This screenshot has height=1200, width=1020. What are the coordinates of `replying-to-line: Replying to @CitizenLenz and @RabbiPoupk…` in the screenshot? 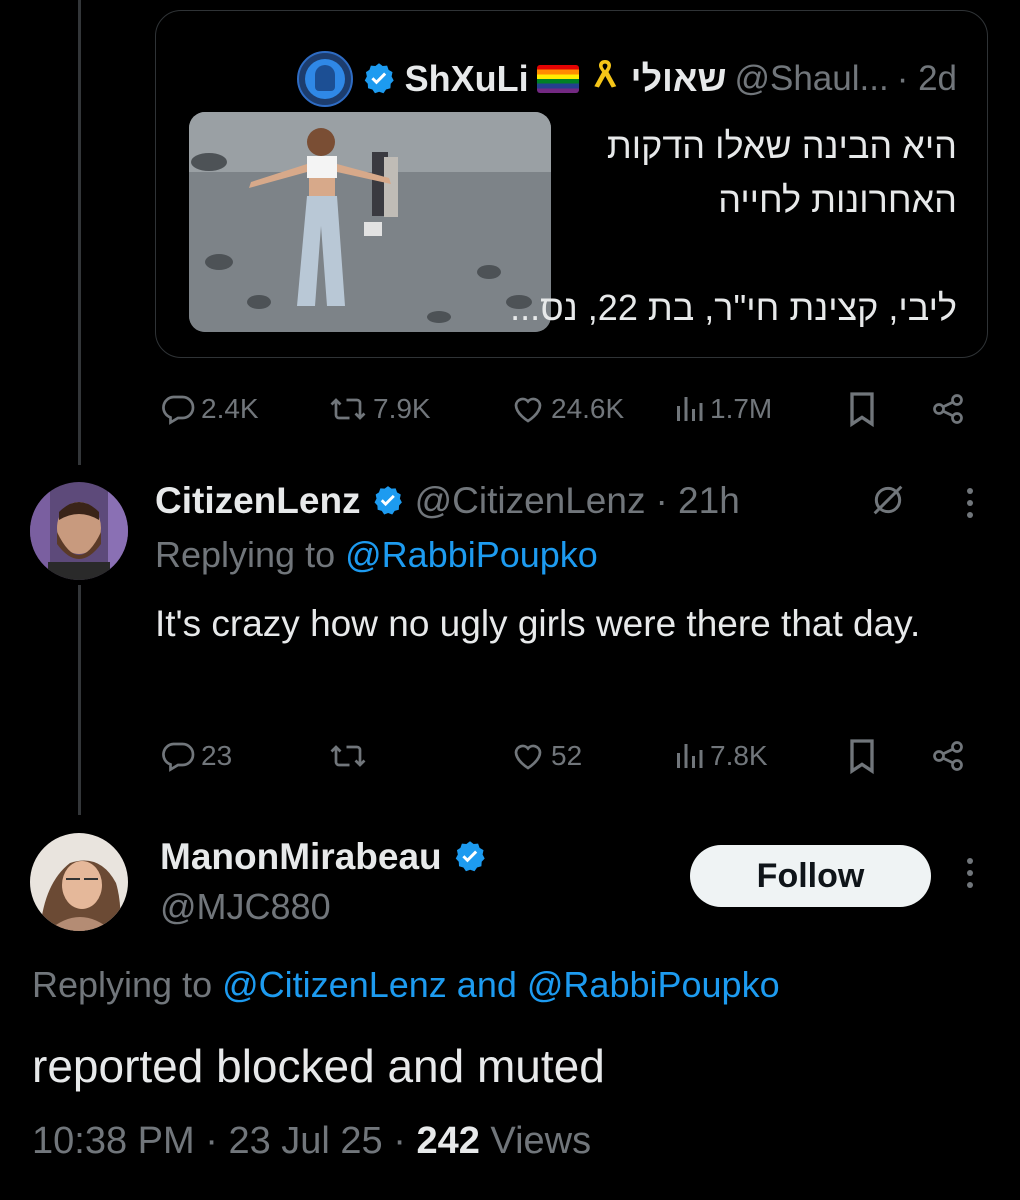 It's located at (406, 985).